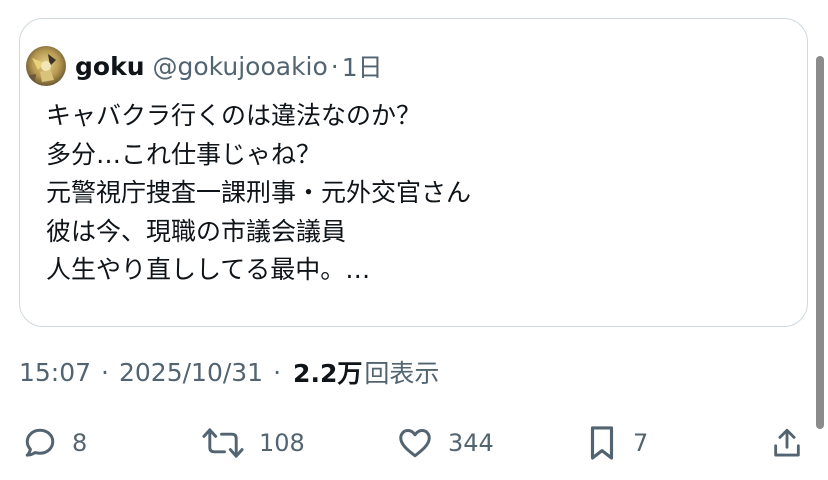 The height and width of the screenshot is (480, 828). What do you see at coordinates (240, 66) in the screenshot?
I see `author-handle: @gokujooakio` at bounding box center [240, 66].